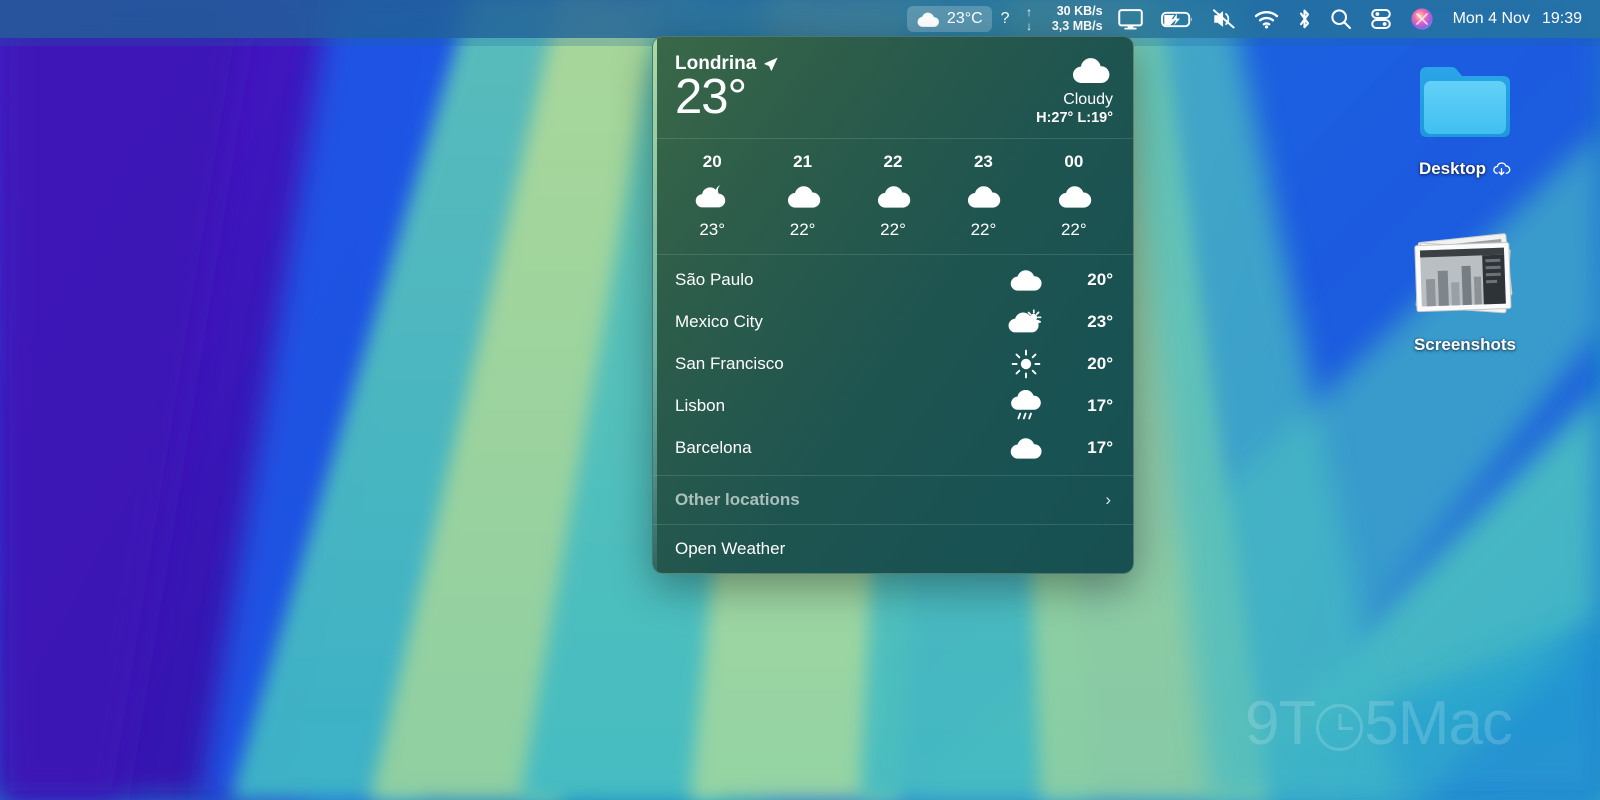 This screenshot has height=800, width=1600. I want to click on hourly-forecast: 20 23° 21 22° 22 22° 23 22° 00 22°, so click(893, 196).